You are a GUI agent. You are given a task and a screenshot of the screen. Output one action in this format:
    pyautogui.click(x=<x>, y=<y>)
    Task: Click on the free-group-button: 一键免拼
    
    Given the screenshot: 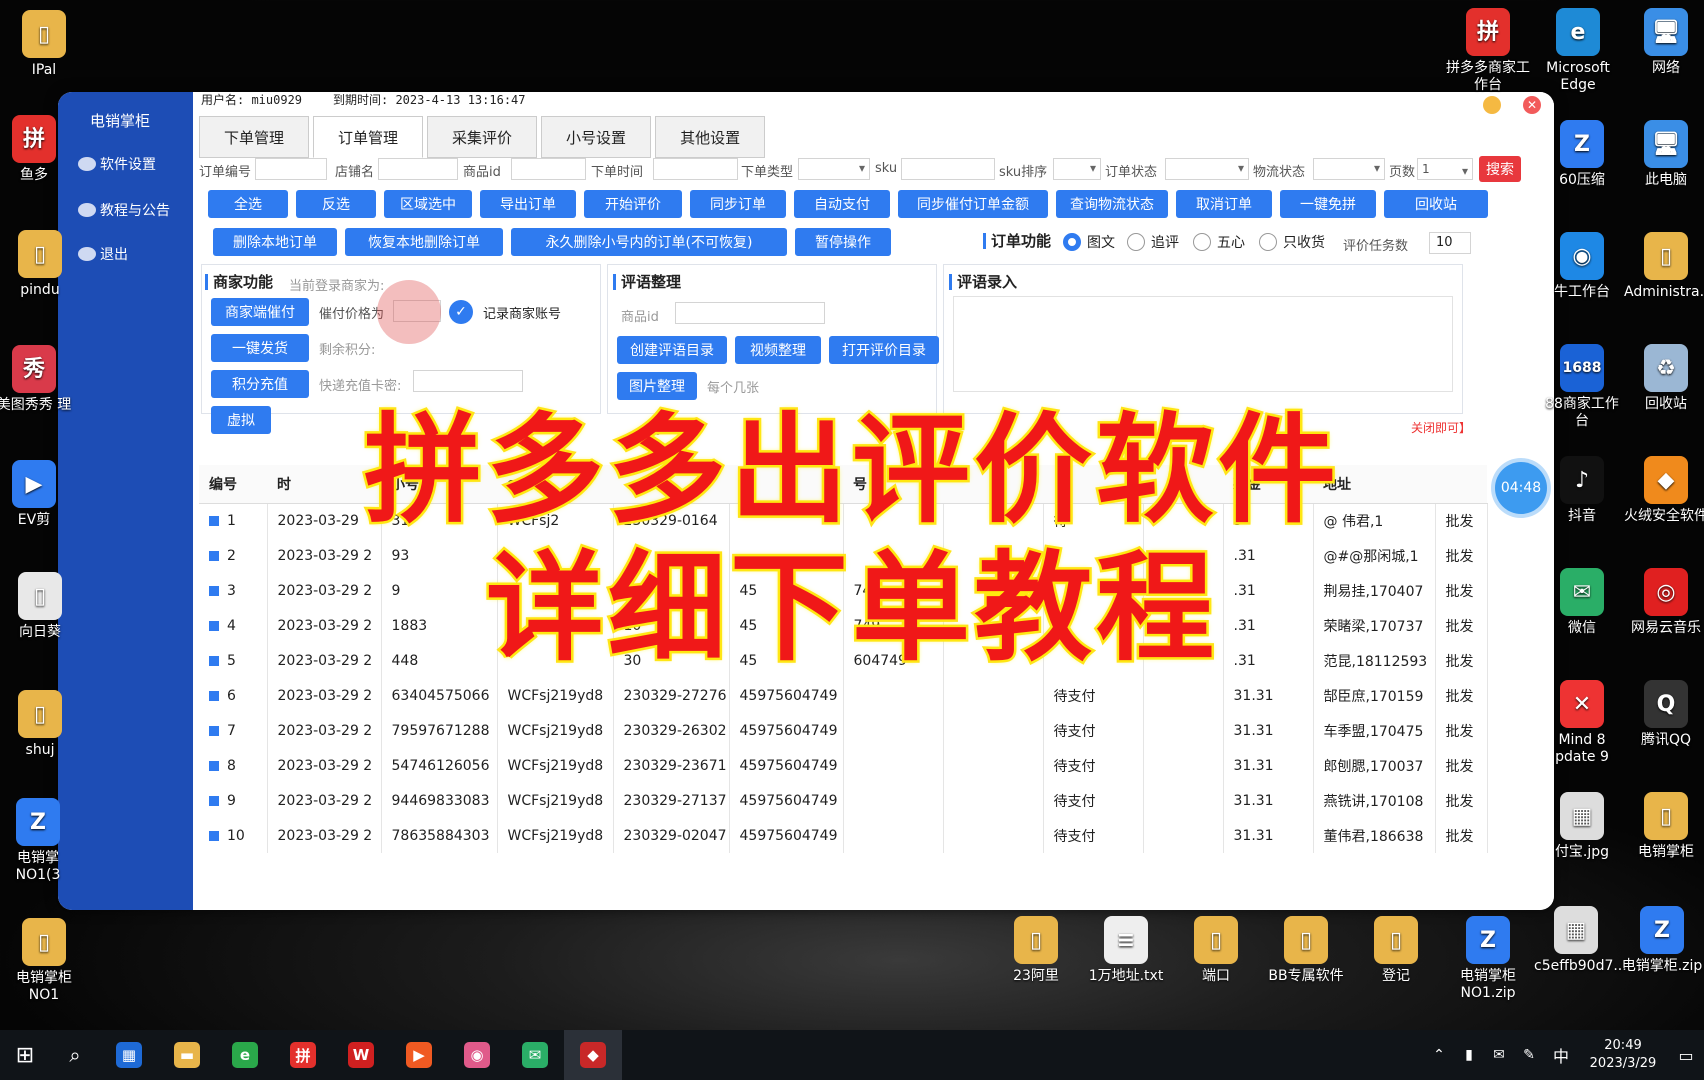 What is the action you would take?
    pyautogui.click(x=1328, y=204)
    